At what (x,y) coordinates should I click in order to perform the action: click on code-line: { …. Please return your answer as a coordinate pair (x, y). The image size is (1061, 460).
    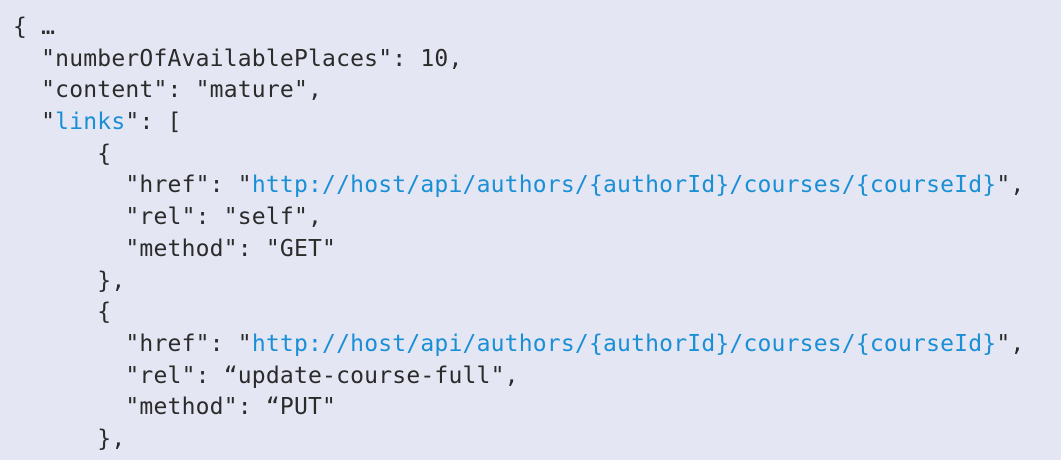
    Looking at the image, I should click on (518, 28).